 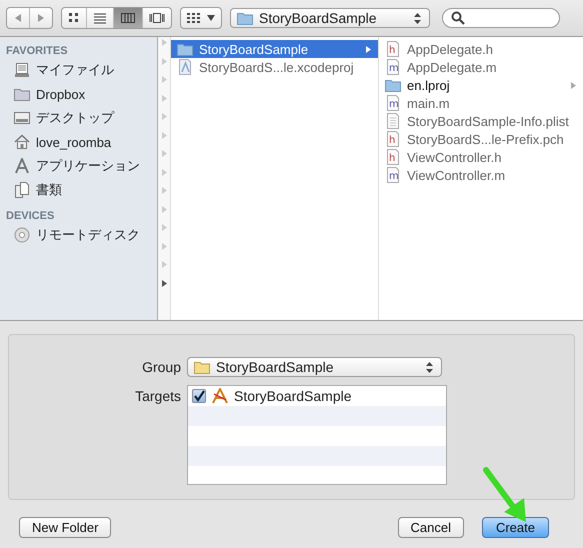 What do you see at coordinates (22, 142) in the screenshot?
I see `house-icon` at bounding box center [22, 142].